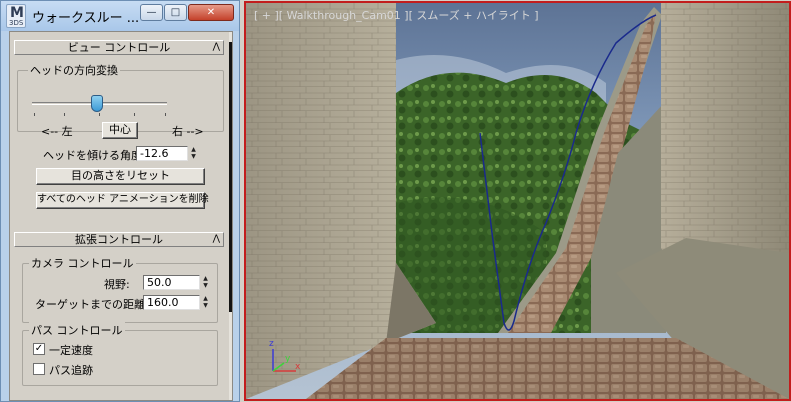  Describe the element at coordinates (39, 349) in the screenshot. I see `constant-speed-checkbox: ✓` at that location.